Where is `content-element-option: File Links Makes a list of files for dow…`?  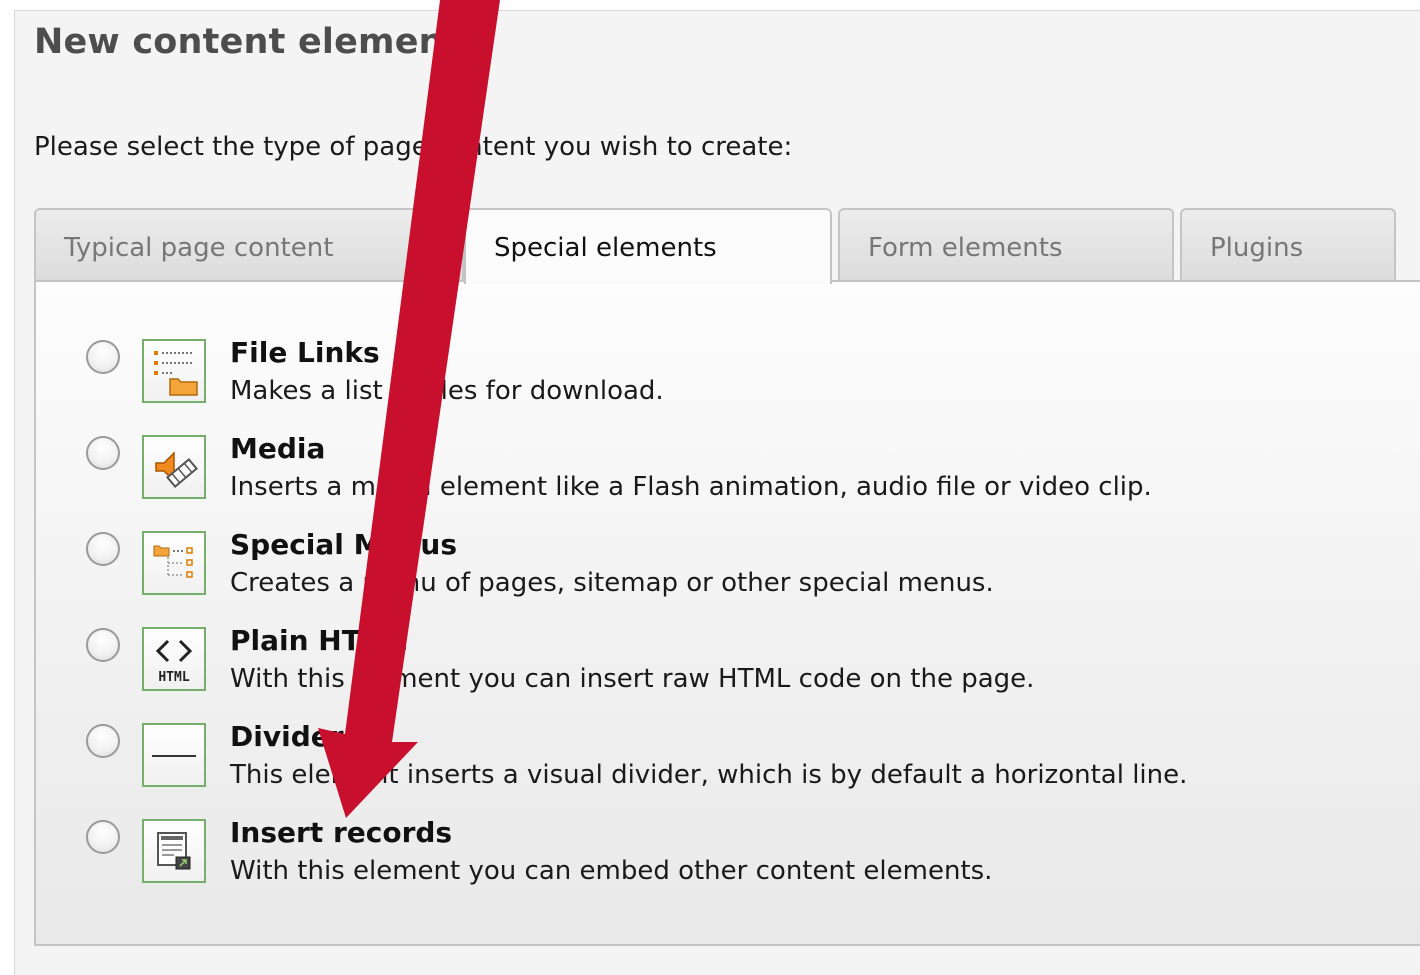 content-element-option: File Links Makes a list of files for dow… is located at coordinates (726, 383).